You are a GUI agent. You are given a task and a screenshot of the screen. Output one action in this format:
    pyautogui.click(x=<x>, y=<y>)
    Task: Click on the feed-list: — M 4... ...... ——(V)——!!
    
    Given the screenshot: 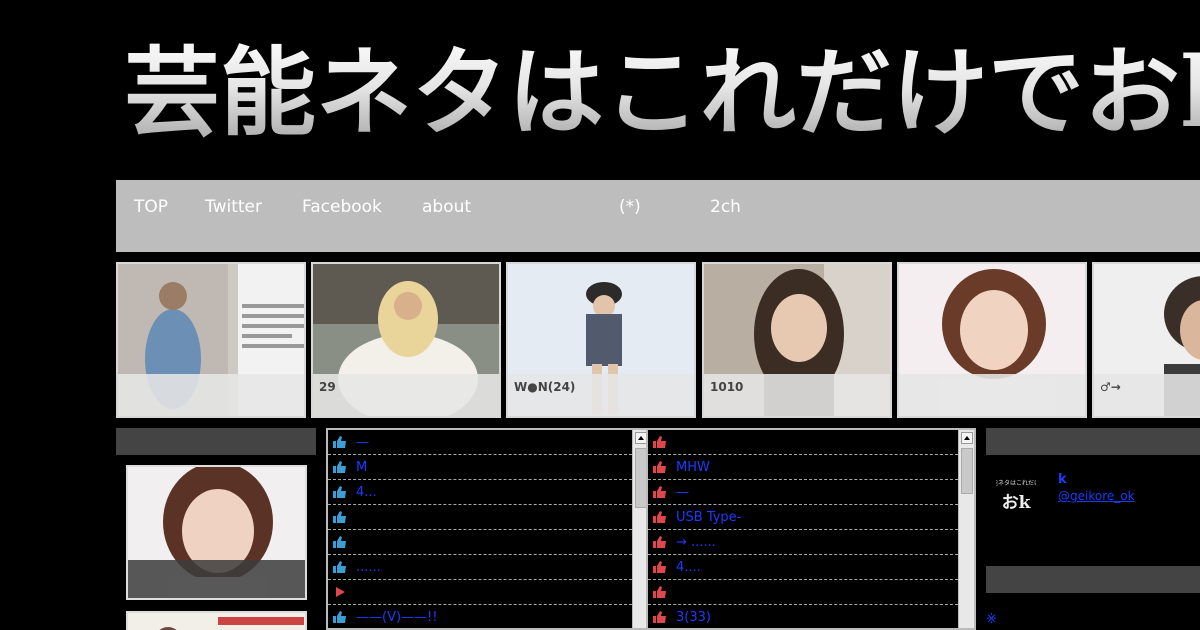 What is the action you would take?
    pyautogui.click(x=480, y=529)
    